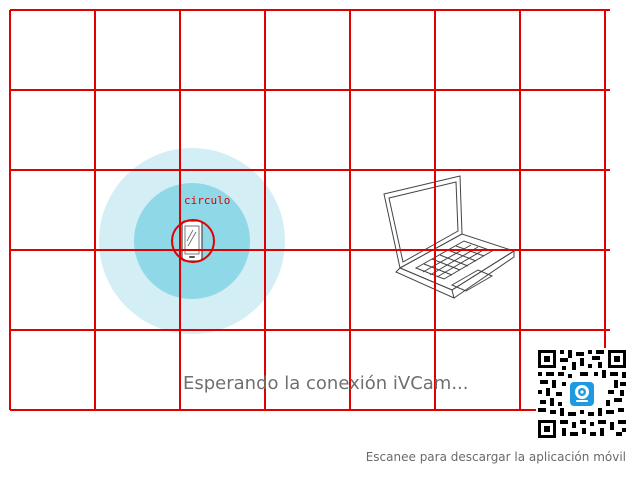 Image resolution: width=640 pixels, height=480 pixels. I want to click on laptop-icon, so click(449, 237).